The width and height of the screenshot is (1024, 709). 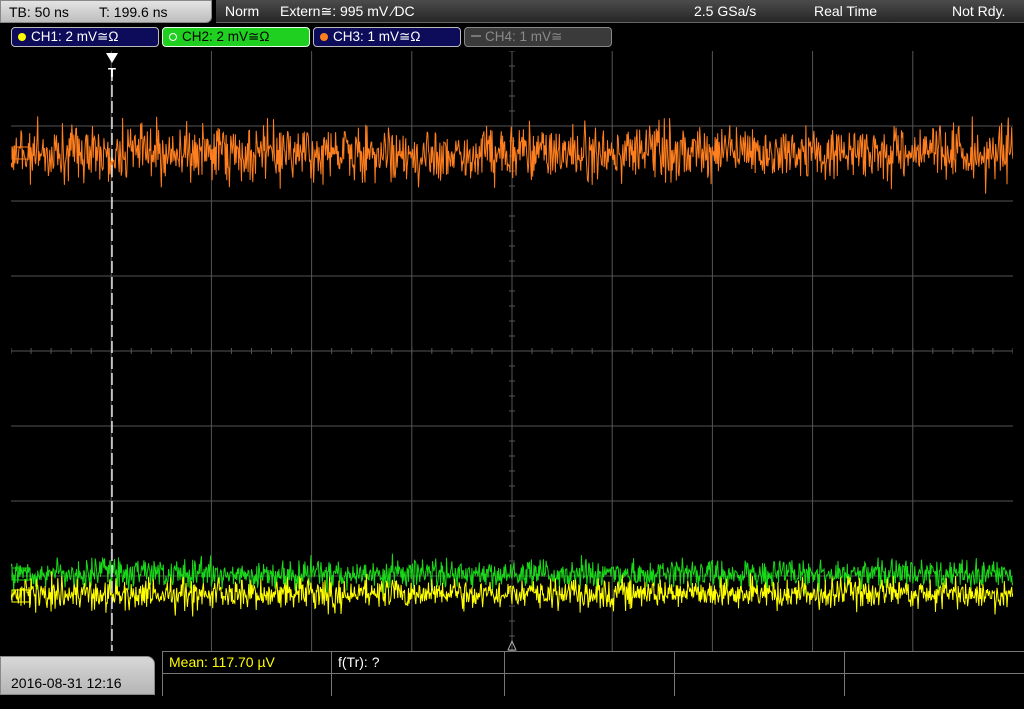 What do you see at coordinates (222, 662) in the screenshot?
I see `mean-value: Mean: 117.70 µV` at bounding box center [222, 662].